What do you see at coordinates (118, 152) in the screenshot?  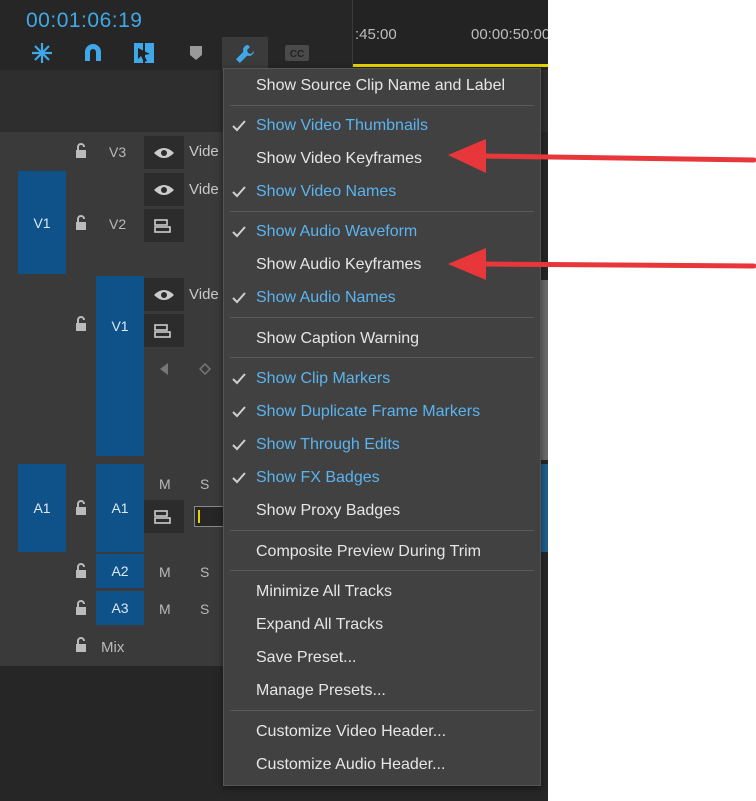 I see `track-label-v3: V3` at bounding box center [118, 152].